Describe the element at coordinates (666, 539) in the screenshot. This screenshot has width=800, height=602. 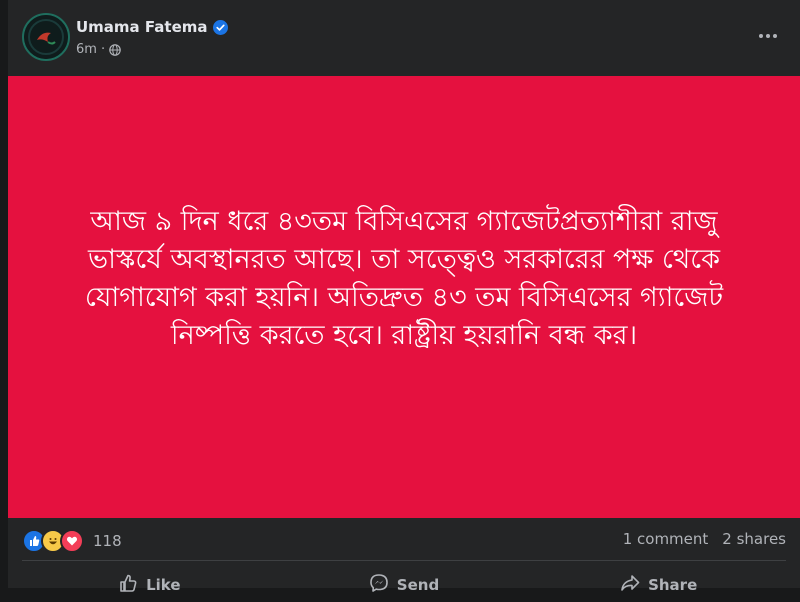
I see `comment-count: 1 comment` at that location.